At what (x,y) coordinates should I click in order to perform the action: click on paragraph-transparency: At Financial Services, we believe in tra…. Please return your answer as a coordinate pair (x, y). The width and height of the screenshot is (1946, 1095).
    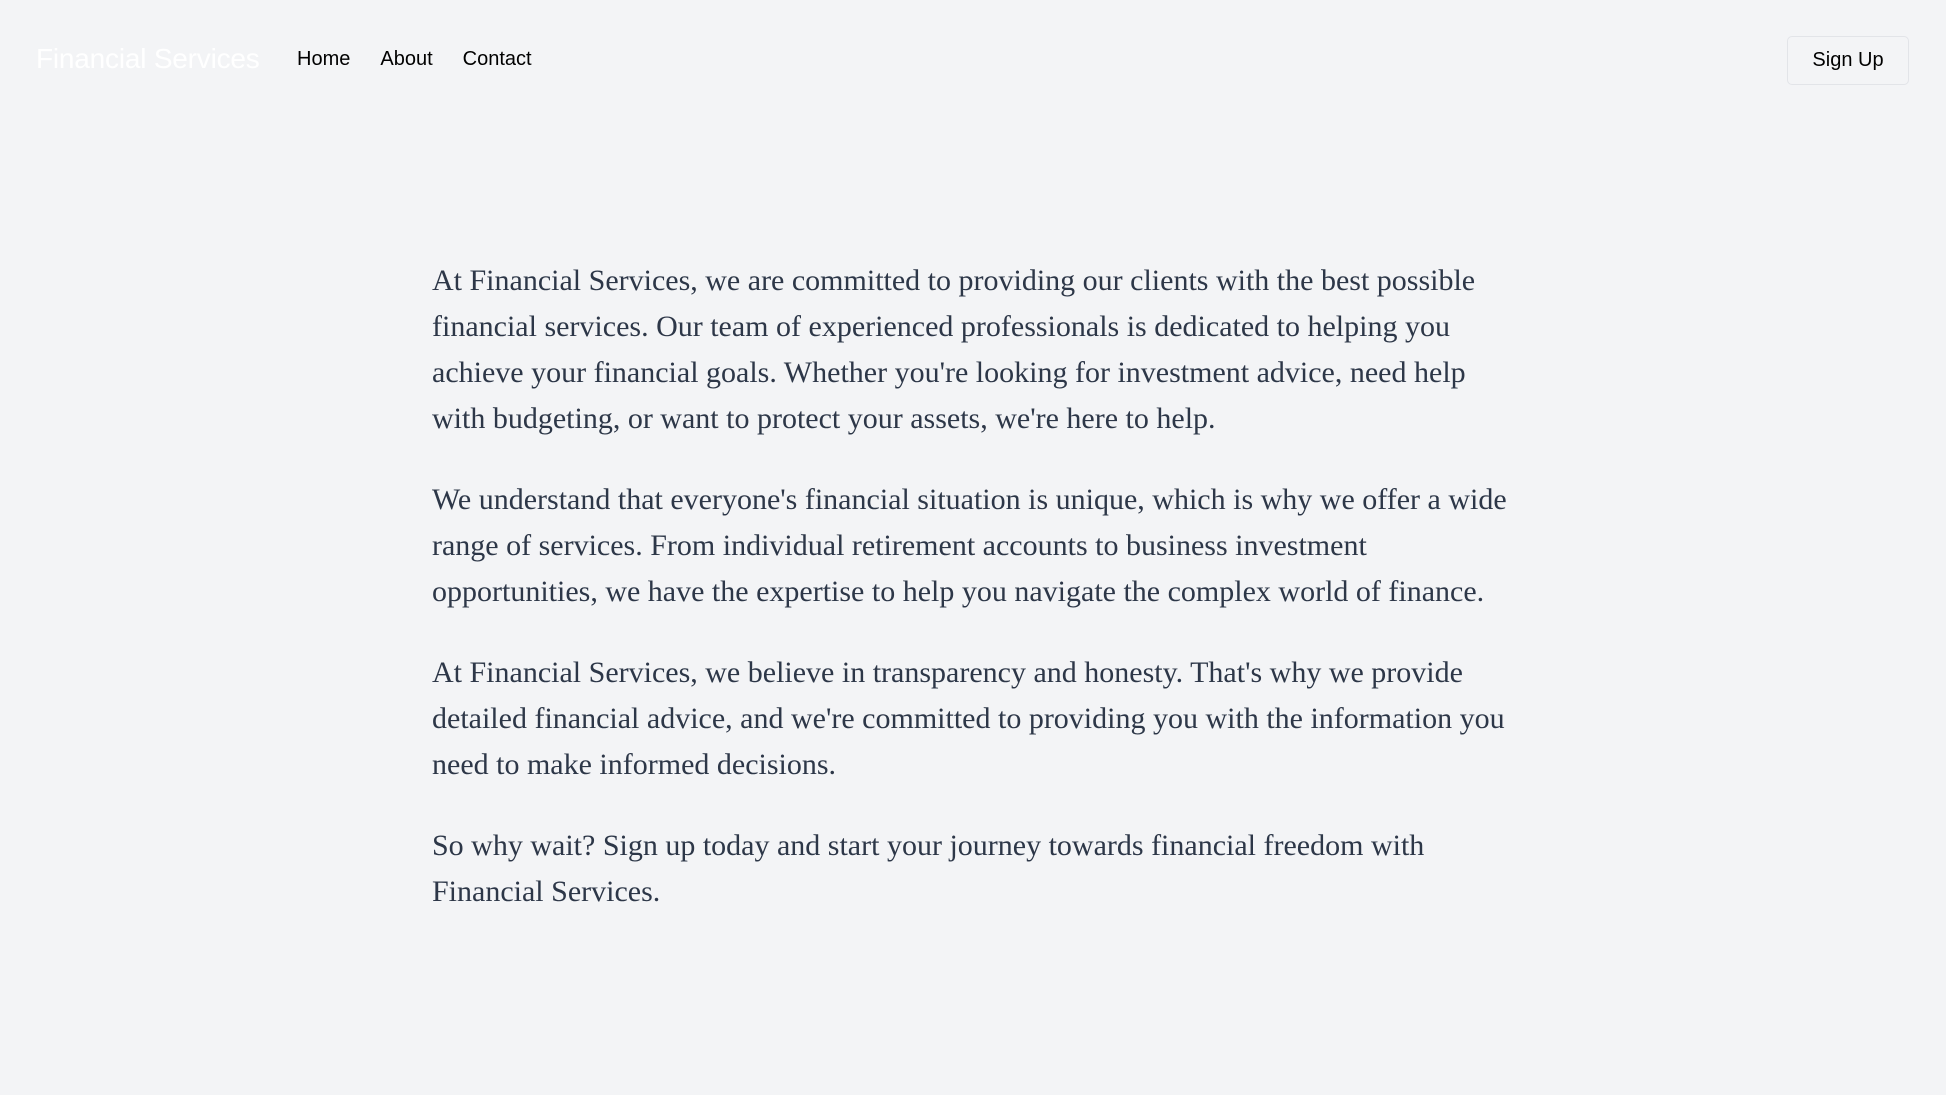
    Looking at the image, I should click on (968, 718).